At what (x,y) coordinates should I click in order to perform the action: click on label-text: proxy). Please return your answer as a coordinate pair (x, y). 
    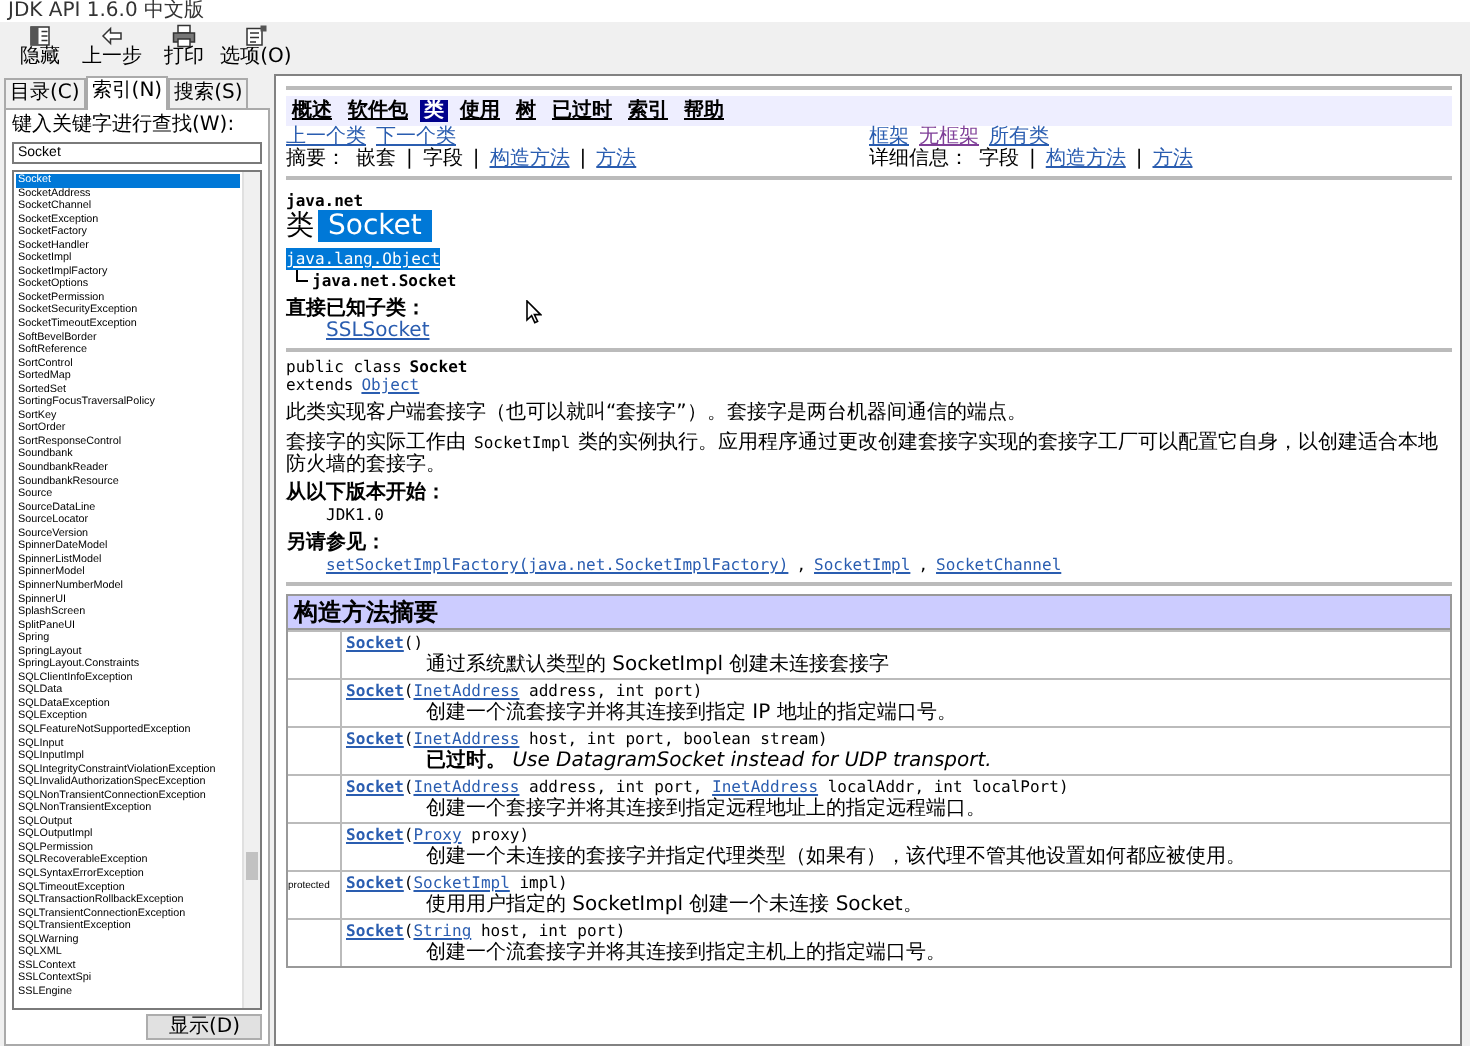
    Looking at the image, I should click on (499, 835).